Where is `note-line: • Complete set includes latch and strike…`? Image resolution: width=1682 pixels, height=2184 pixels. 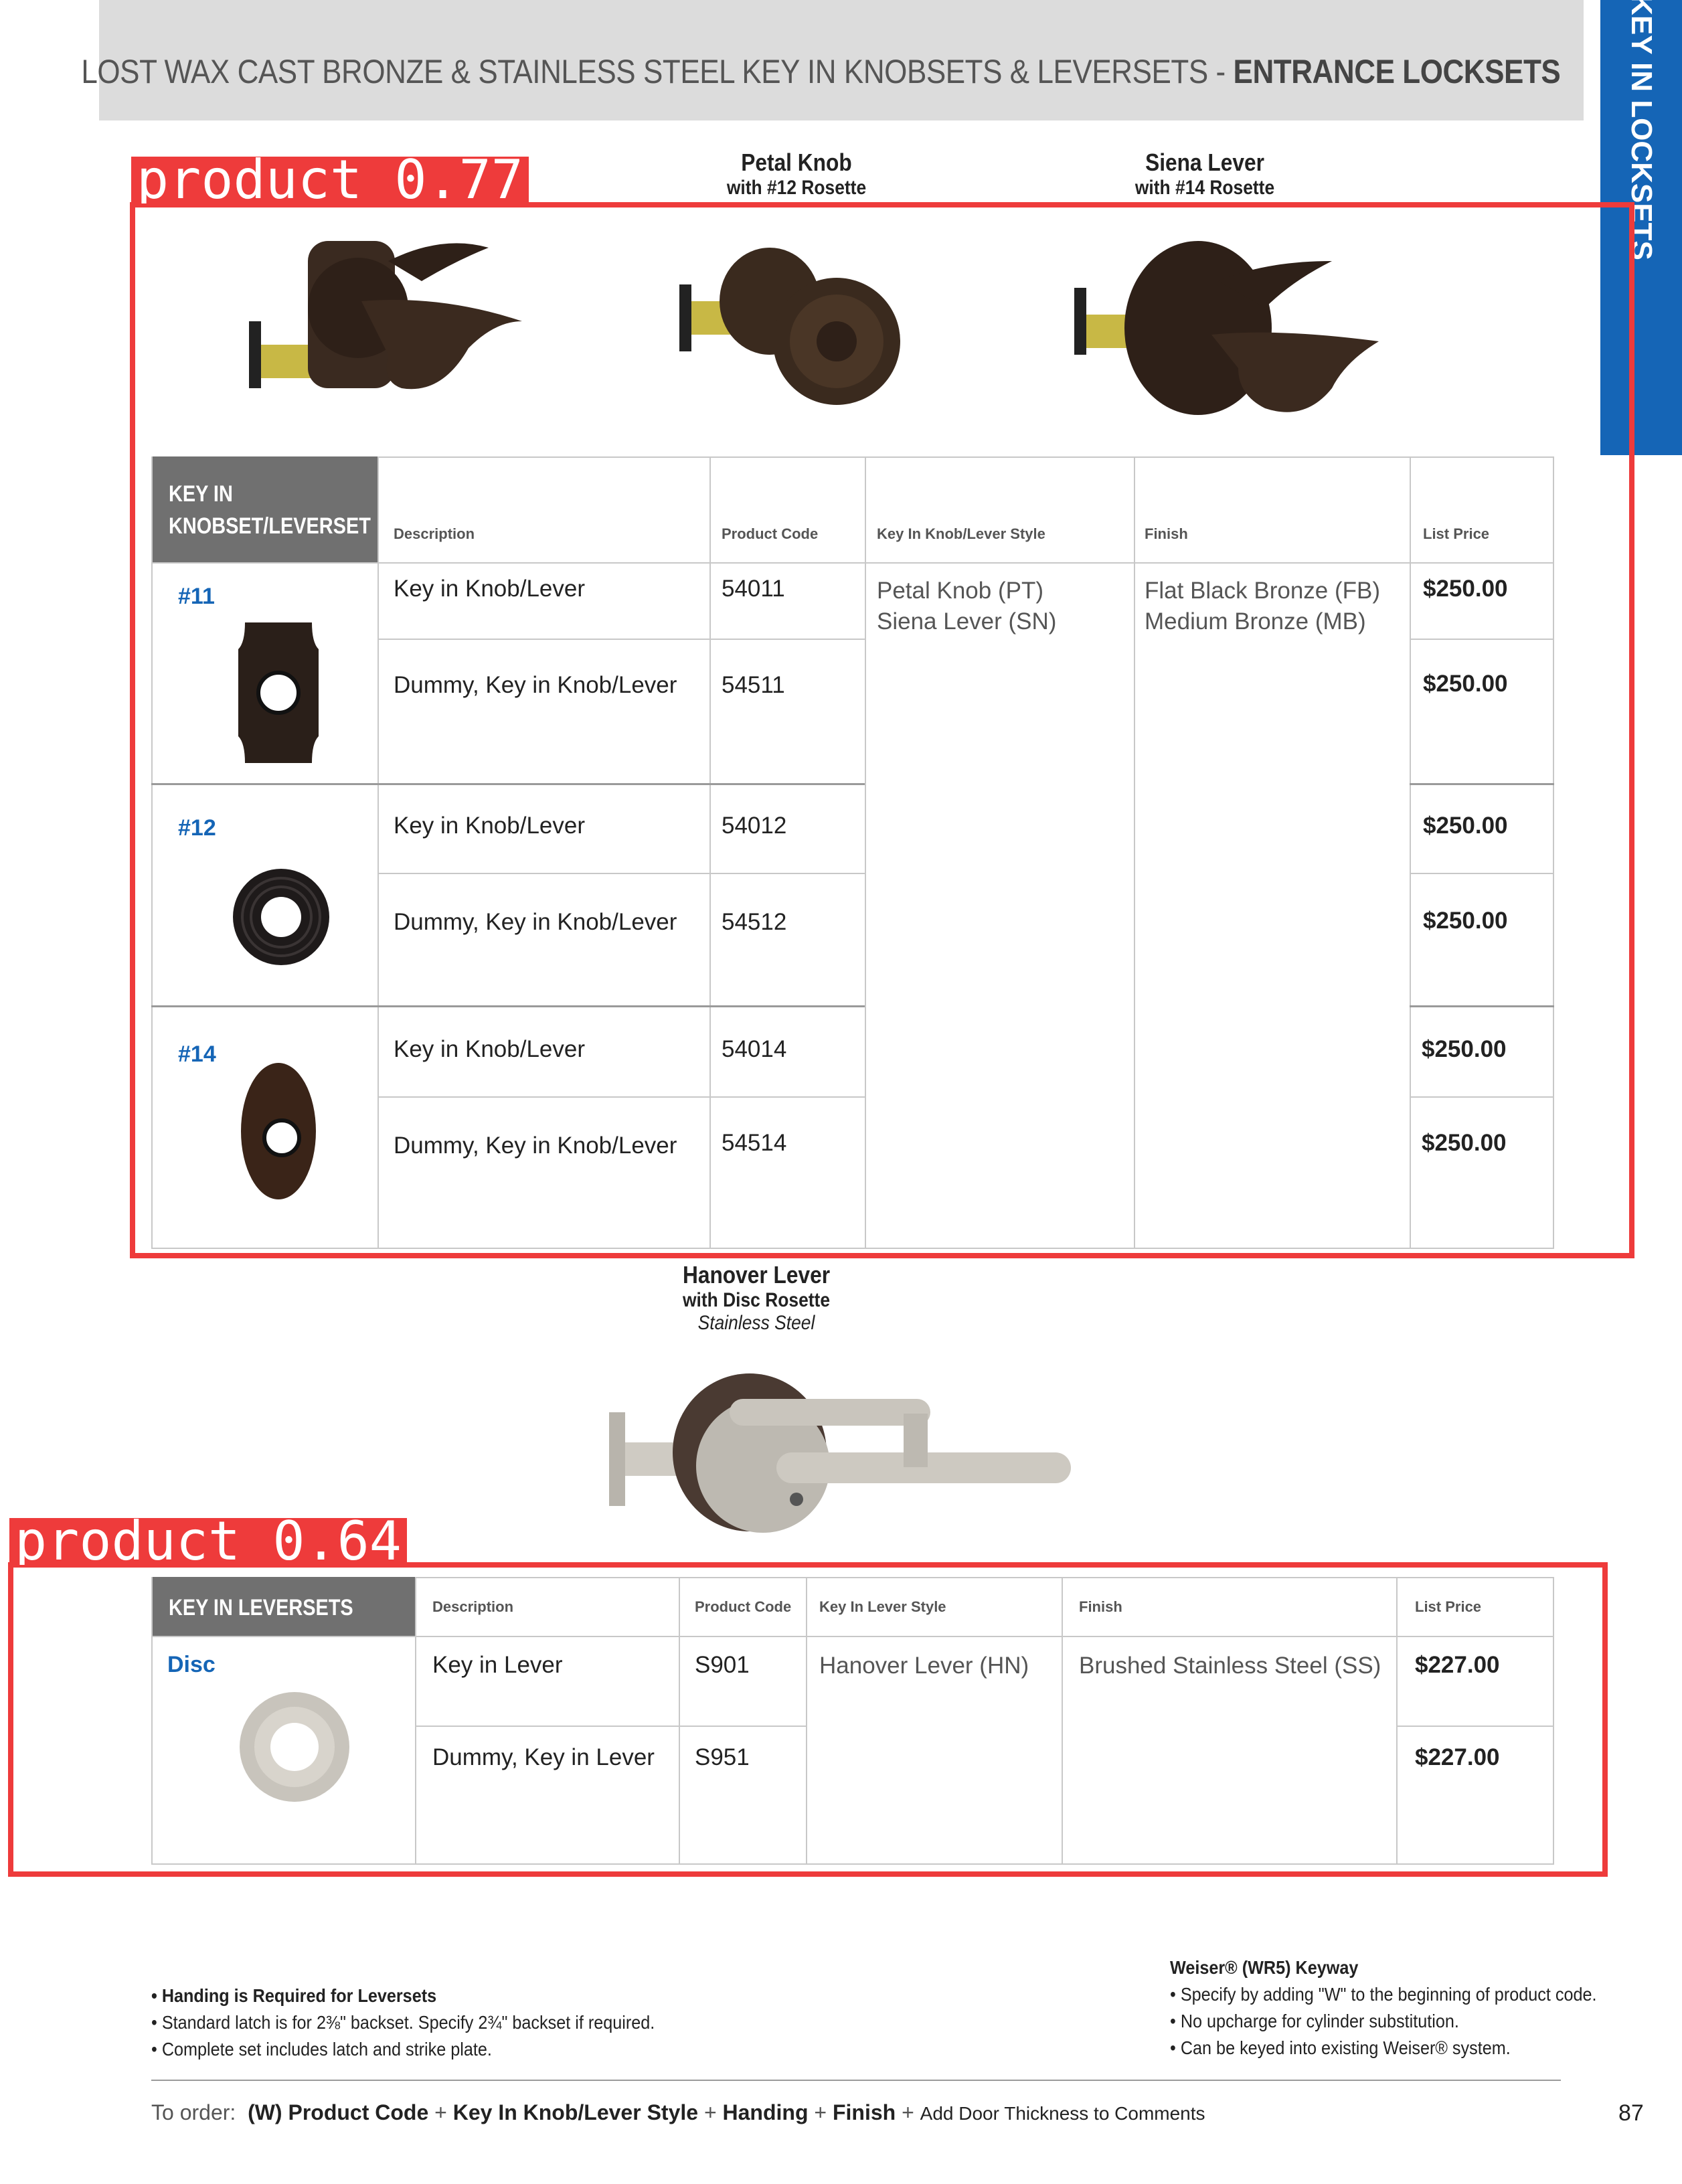 note-line: • Complete set includes latch and strike… is located at coordinates (321, 2049).